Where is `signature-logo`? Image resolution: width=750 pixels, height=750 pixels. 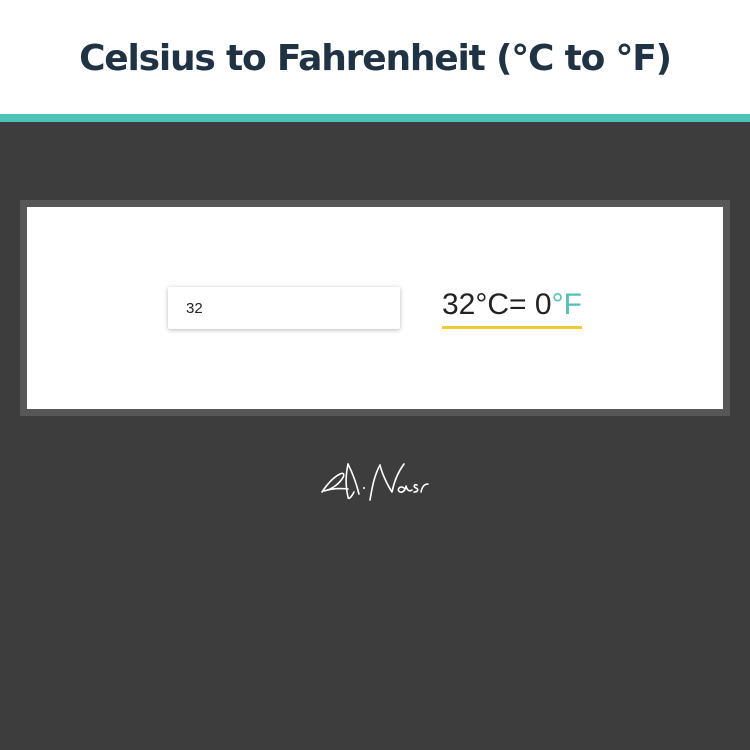
signature-logo is located at coordinates (375, 482).